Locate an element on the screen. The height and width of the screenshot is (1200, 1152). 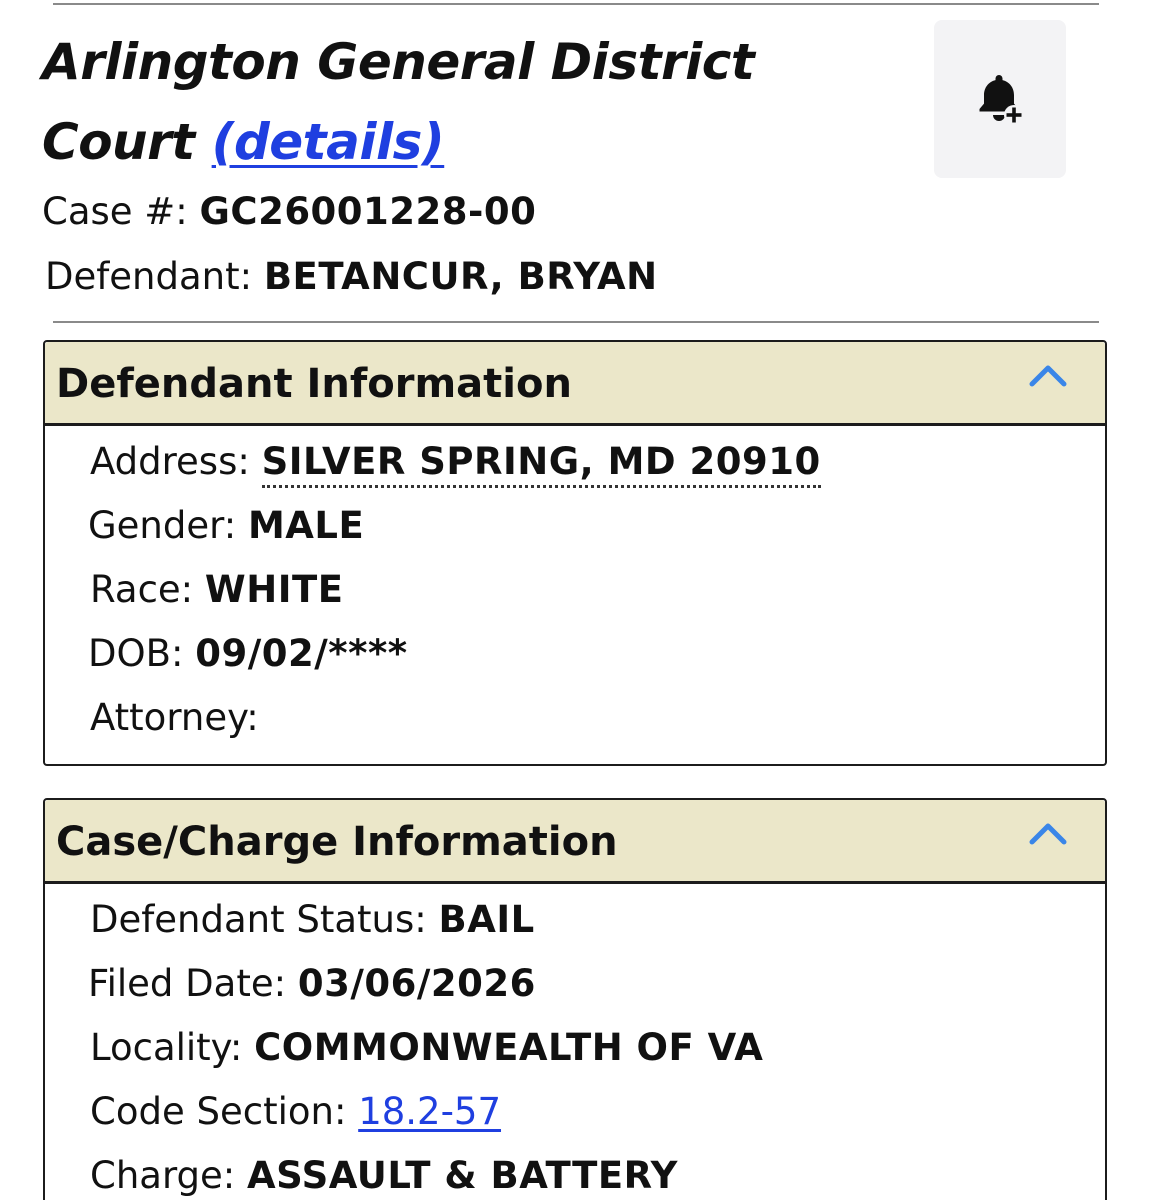
defendant-status-row: Defendant Status: BAIL is located at coordinates (312, 920).